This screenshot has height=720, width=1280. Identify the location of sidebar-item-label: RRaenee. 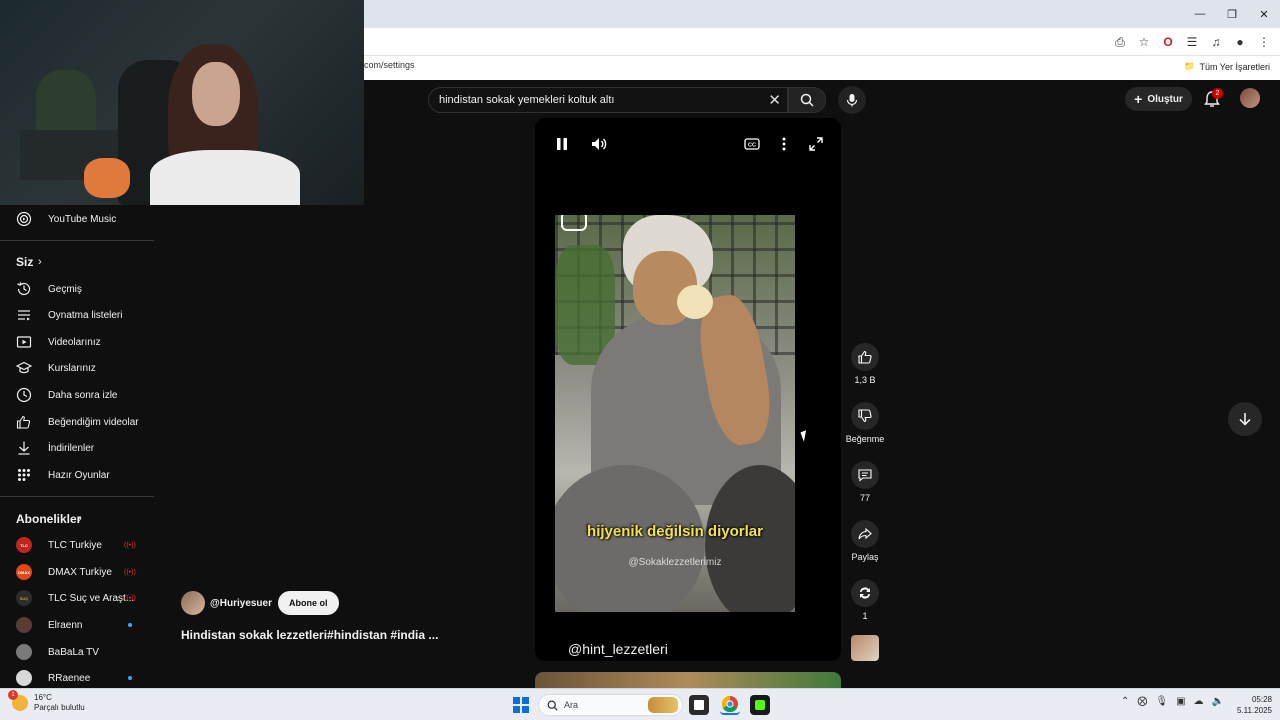
(69, 678).